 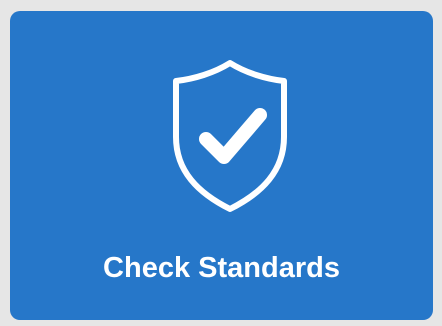 What do you see at coordinates (221, 268) in the screenshot?
I see `tile-label: Check Standards` at bounding box center [221, 268].